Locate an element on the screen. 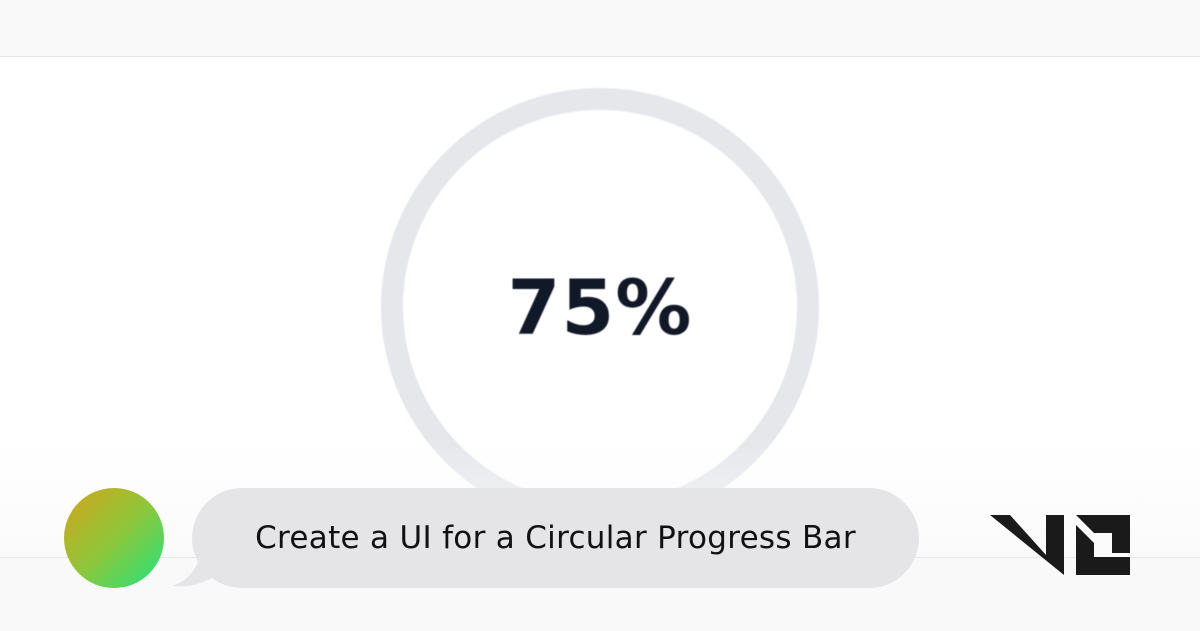  chat-message-bubble: Create a UI for a Circular Progress Bar is located at coordinates (555, 538).